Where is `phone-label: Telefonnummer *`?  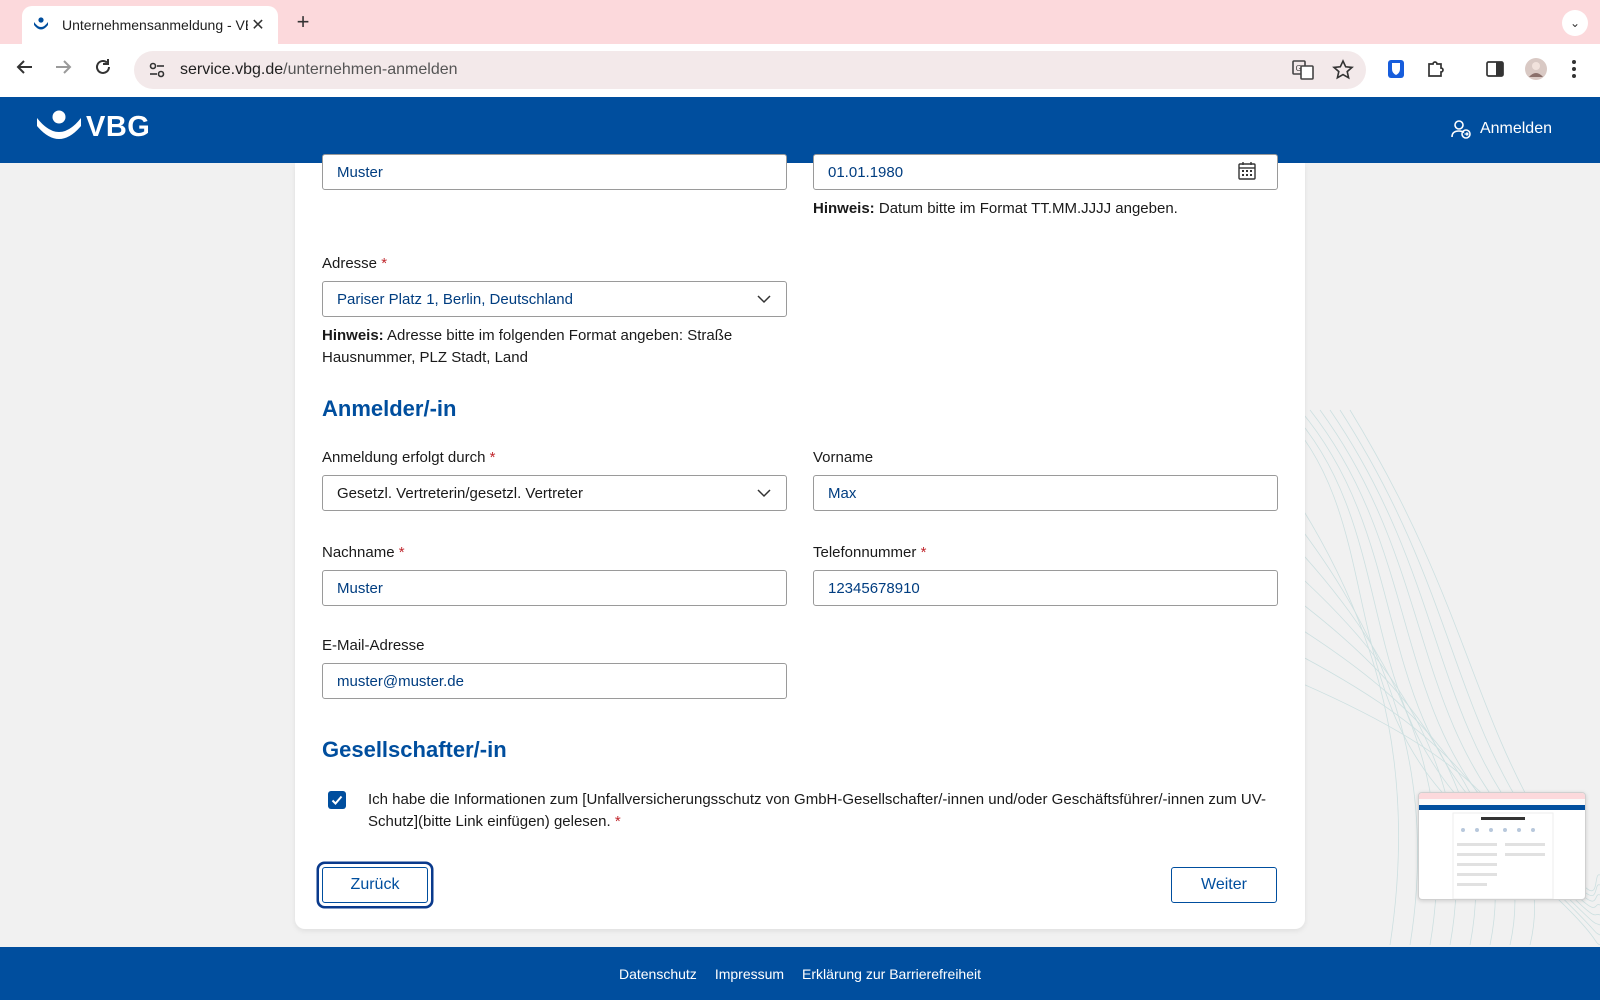 phone-label: Telefonnummer * is located at coordinates (870, 552).